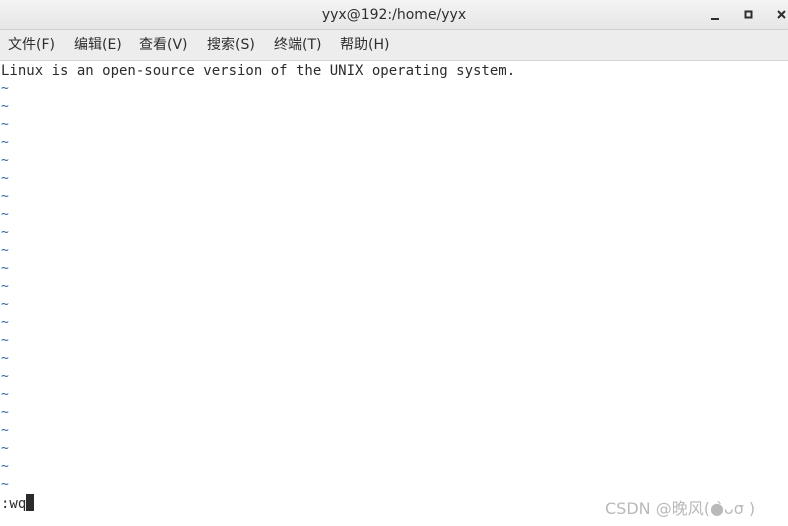 This screenshot has height=526, width=788. What do you see at coordinates (231, 45) in the screenshot?
I see `menu-search: 搜索(S)` at bounding box center [231, 45].